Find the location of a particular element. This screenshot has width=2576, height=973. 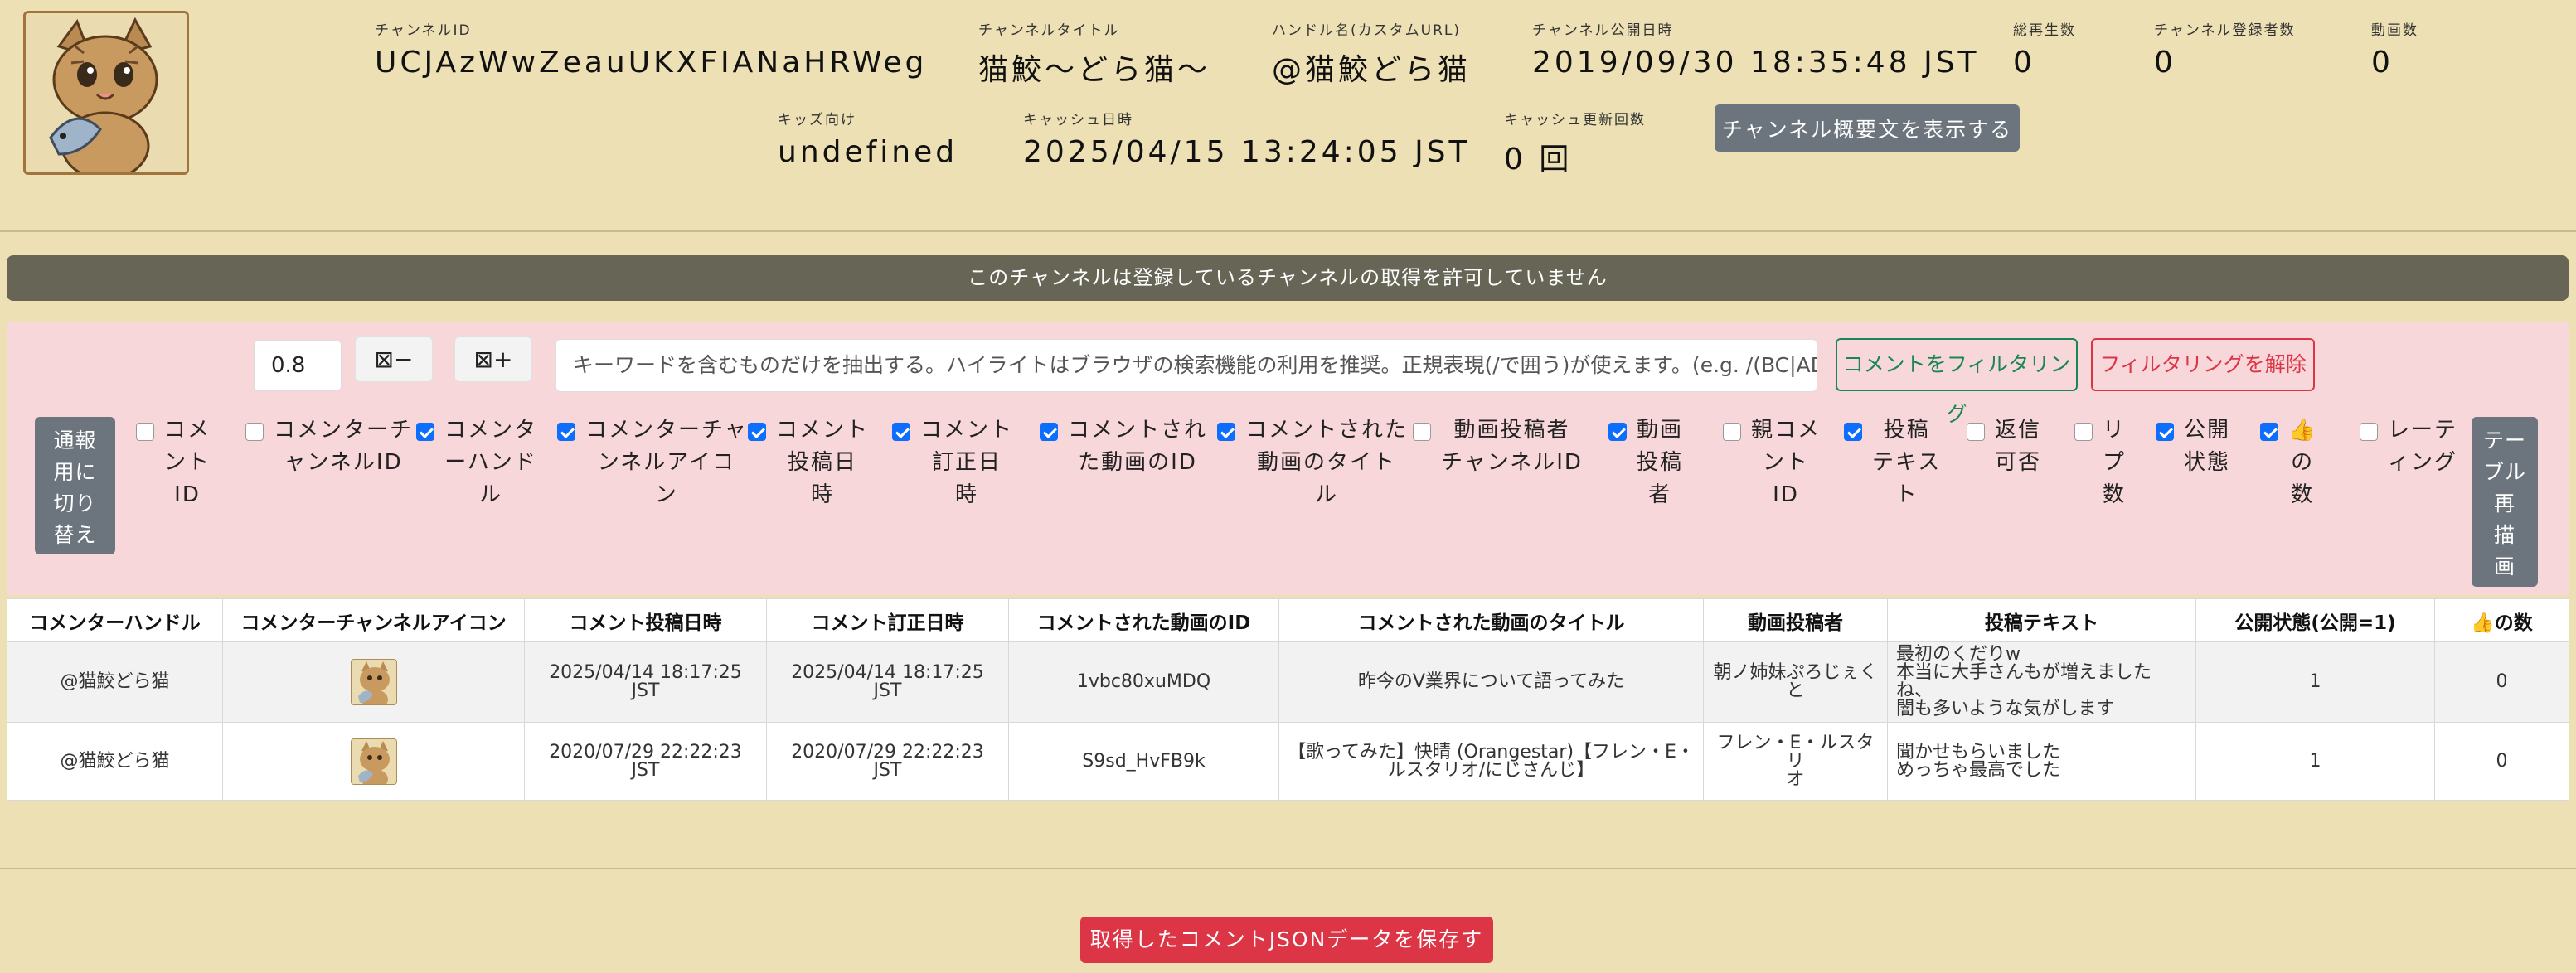

column-header: コメント訂正日時 is located at coordinates (887, 620).